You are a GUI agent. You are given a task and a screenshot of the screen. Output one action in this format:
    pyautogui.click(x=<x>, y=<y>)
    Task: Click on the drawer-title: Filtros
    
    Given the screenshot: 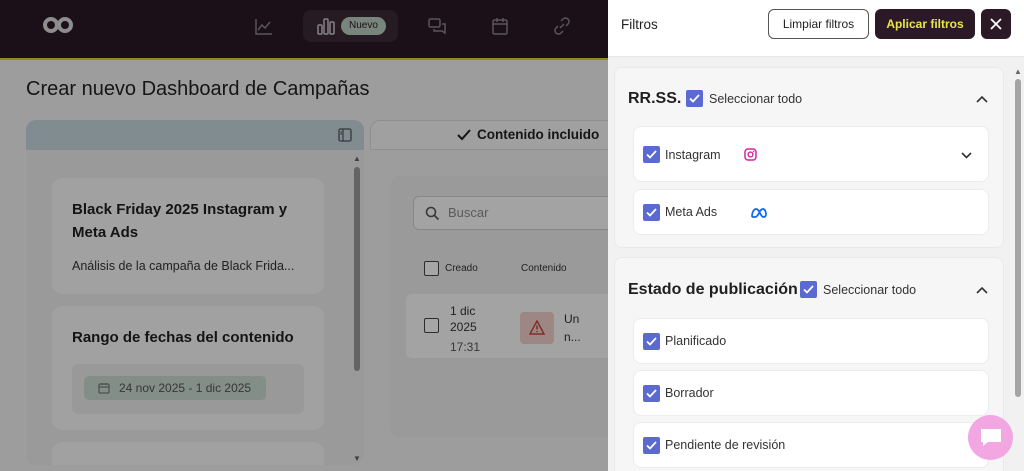 What is the action you would take?
    pyautogui.click(x=639, y=24)
    